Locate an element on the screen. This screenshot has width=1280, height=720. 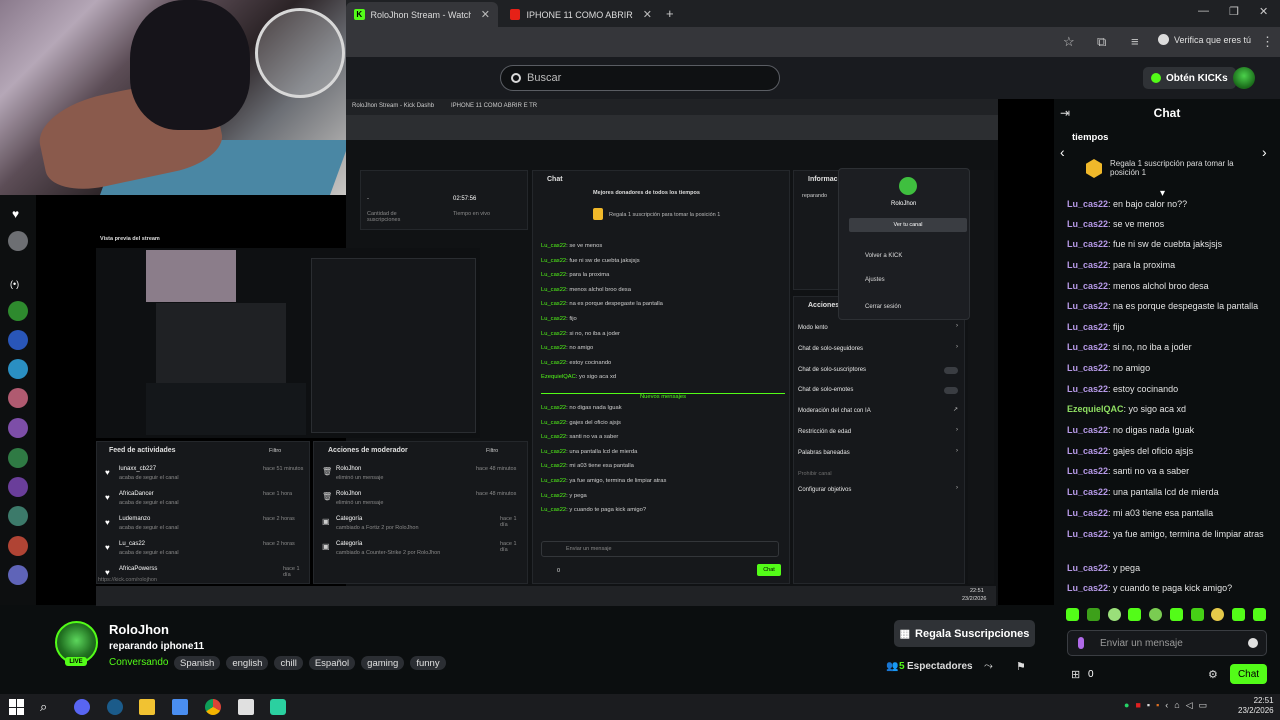
volume-icon: ◁ is located at coordinates (1189, 705).